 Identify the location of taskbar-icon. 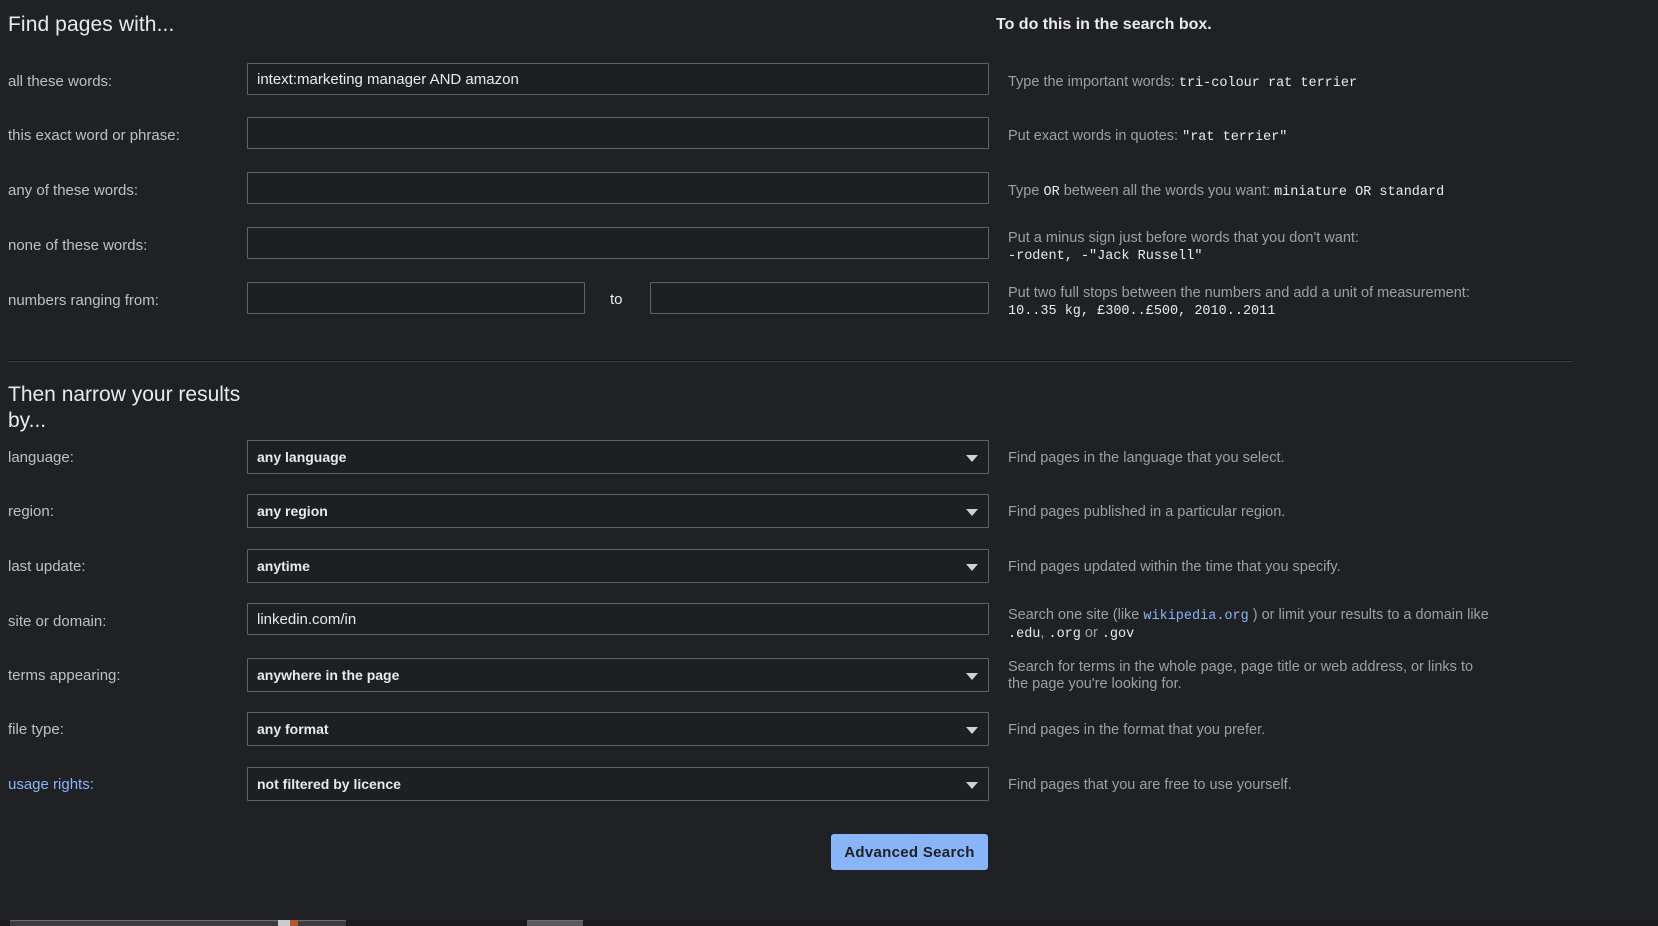
(284, 923).